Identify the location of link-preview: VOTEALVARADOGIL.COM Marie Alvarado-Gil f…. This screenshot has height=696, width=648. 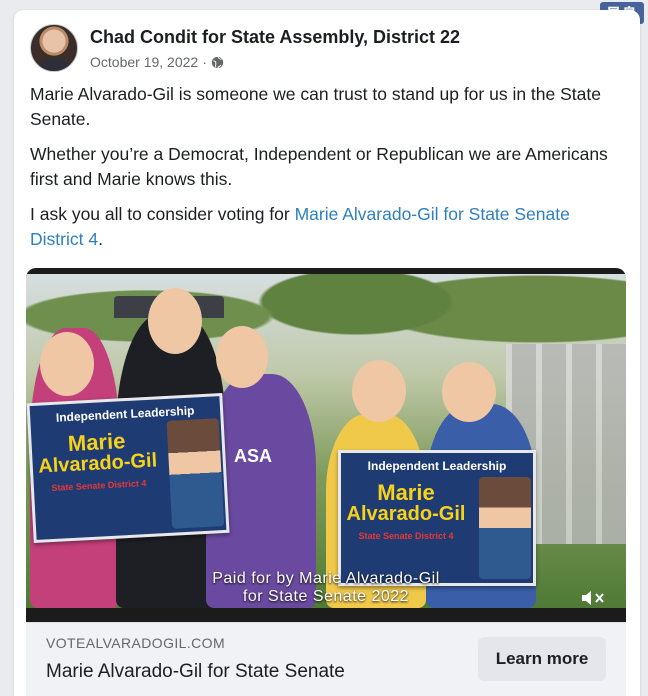
(326, 659).